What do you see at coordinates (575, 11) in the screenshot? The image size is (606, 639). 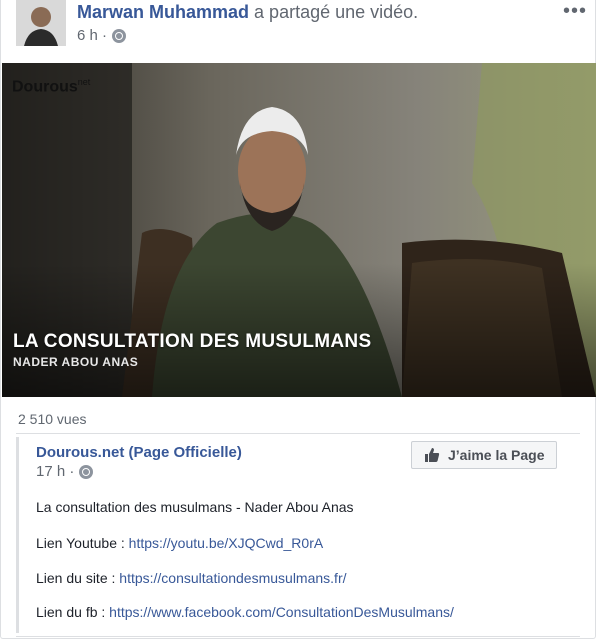 I see `more-dots-icon: •••` at bounding box center [575, 11].